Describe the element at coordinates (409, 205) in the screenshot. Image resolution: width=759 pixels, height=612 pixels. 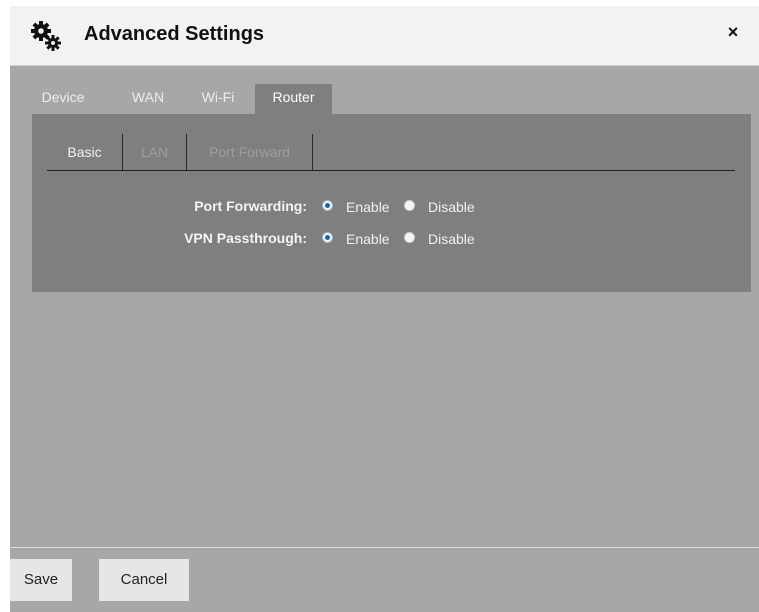
I see `port-forwarding-disable-radio` at that location.